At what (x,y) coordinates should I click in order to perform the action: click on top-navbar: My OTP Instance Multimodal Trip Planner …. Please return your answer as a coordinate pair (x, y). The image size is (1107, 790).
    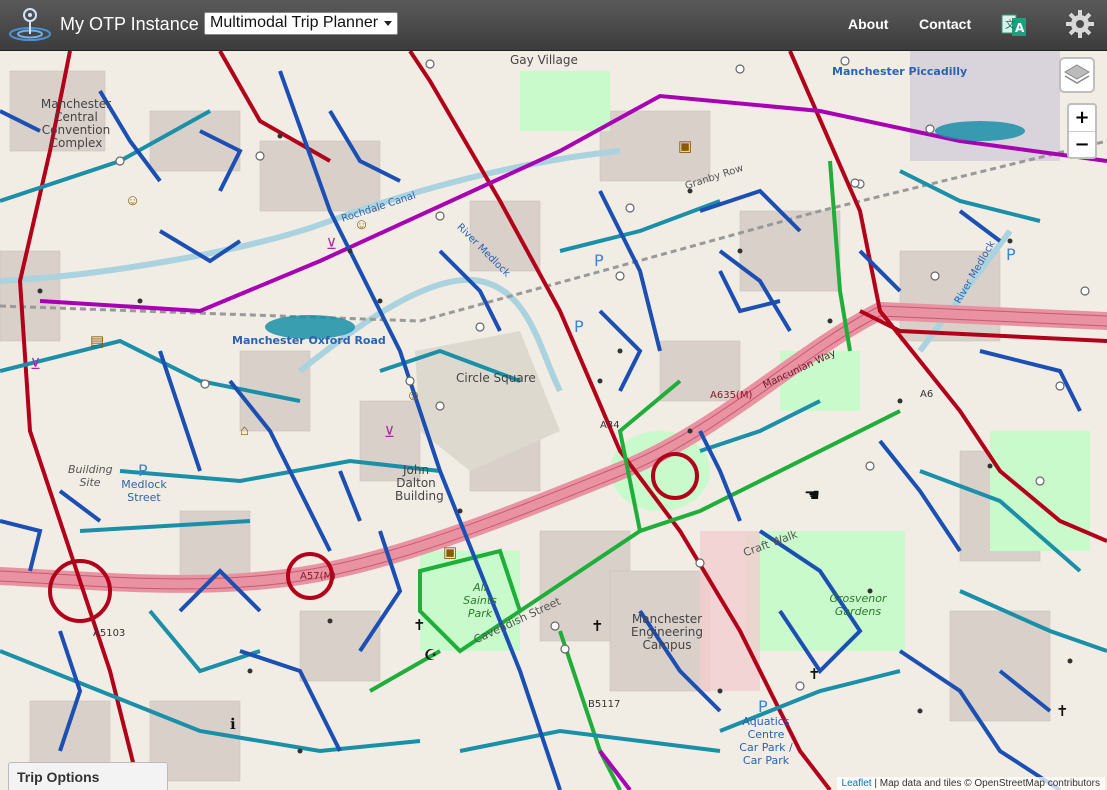
    Looking at the image, I should click on (553, 25).